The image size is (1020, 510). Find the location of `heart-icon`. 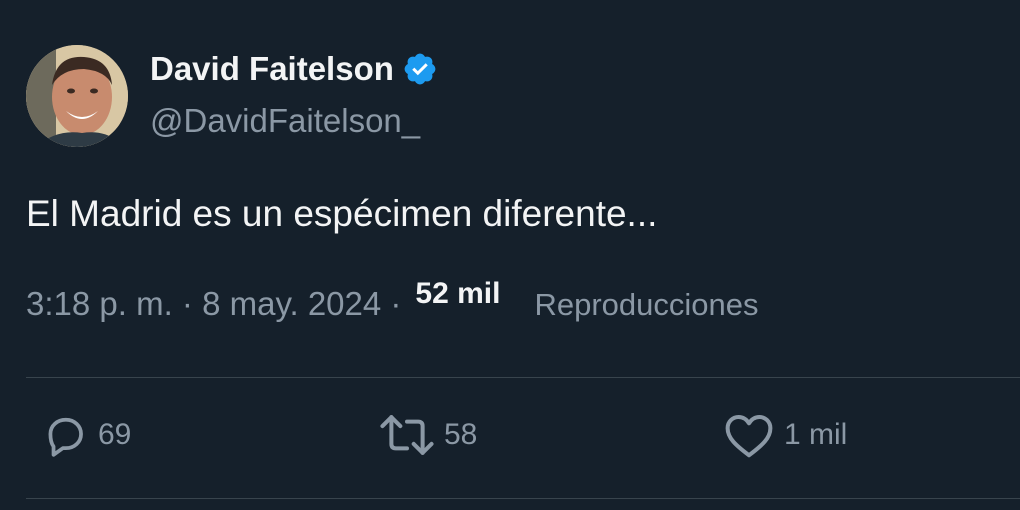

heart-icon is located at coordinates (749, 436).